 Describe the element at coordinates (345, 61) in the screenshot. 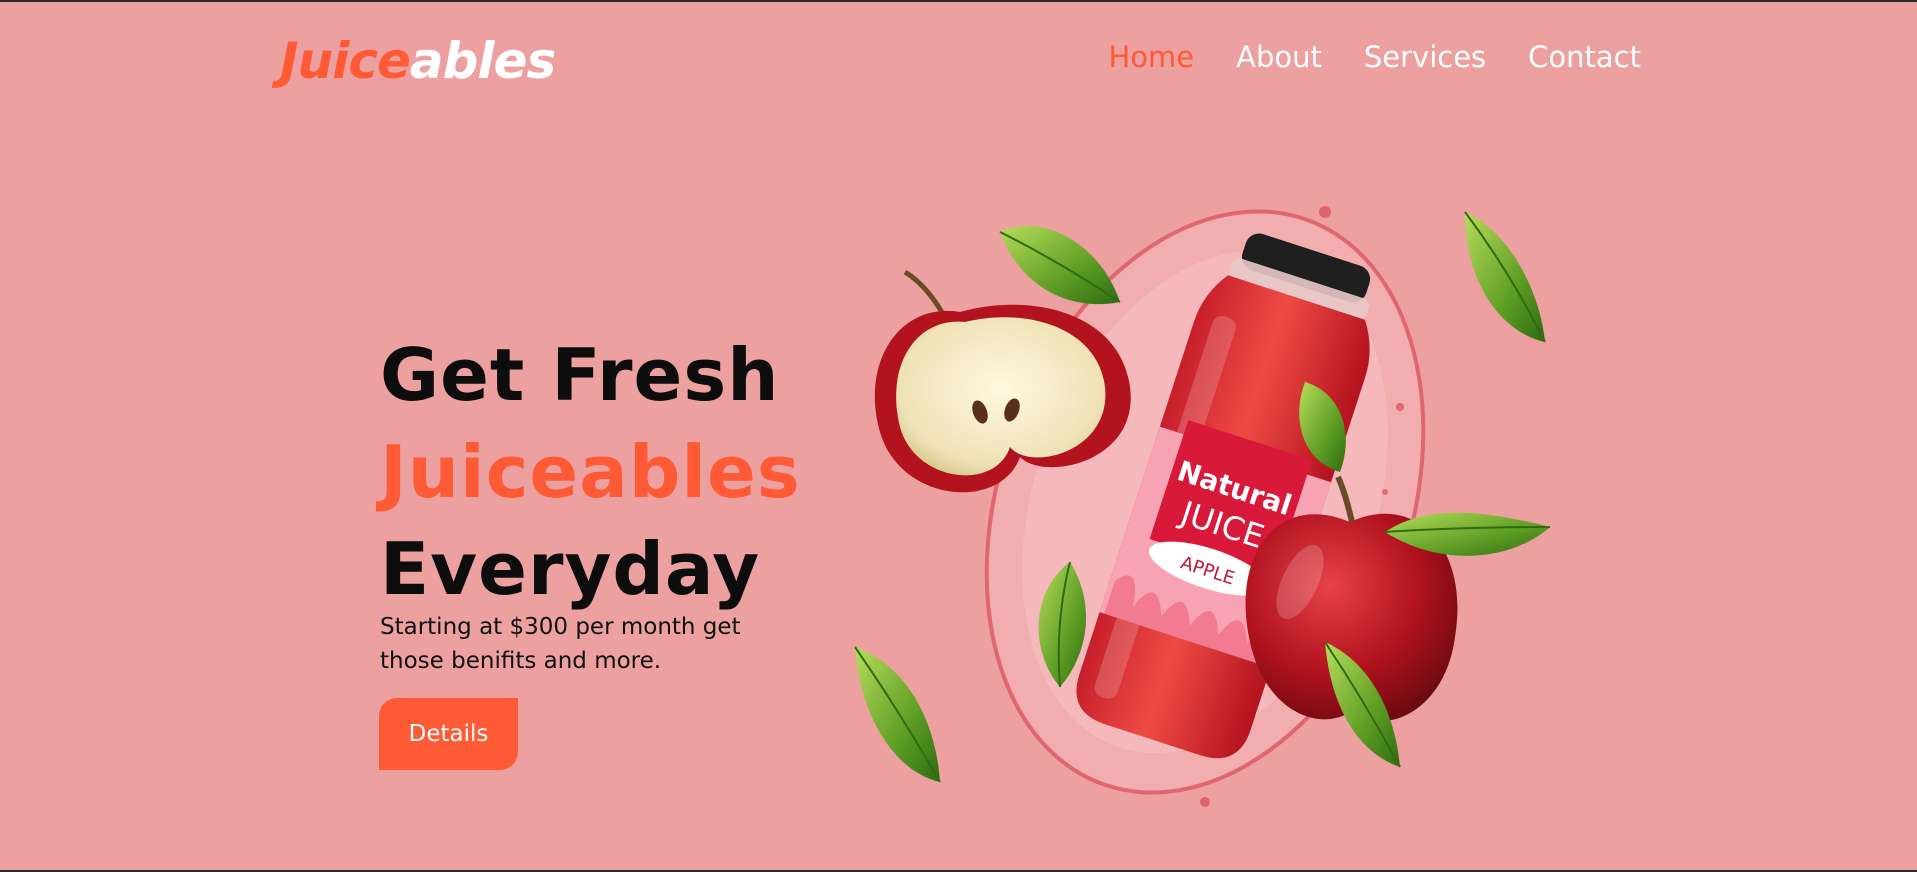

I see `brand-logo-part1: Juice` at that location.